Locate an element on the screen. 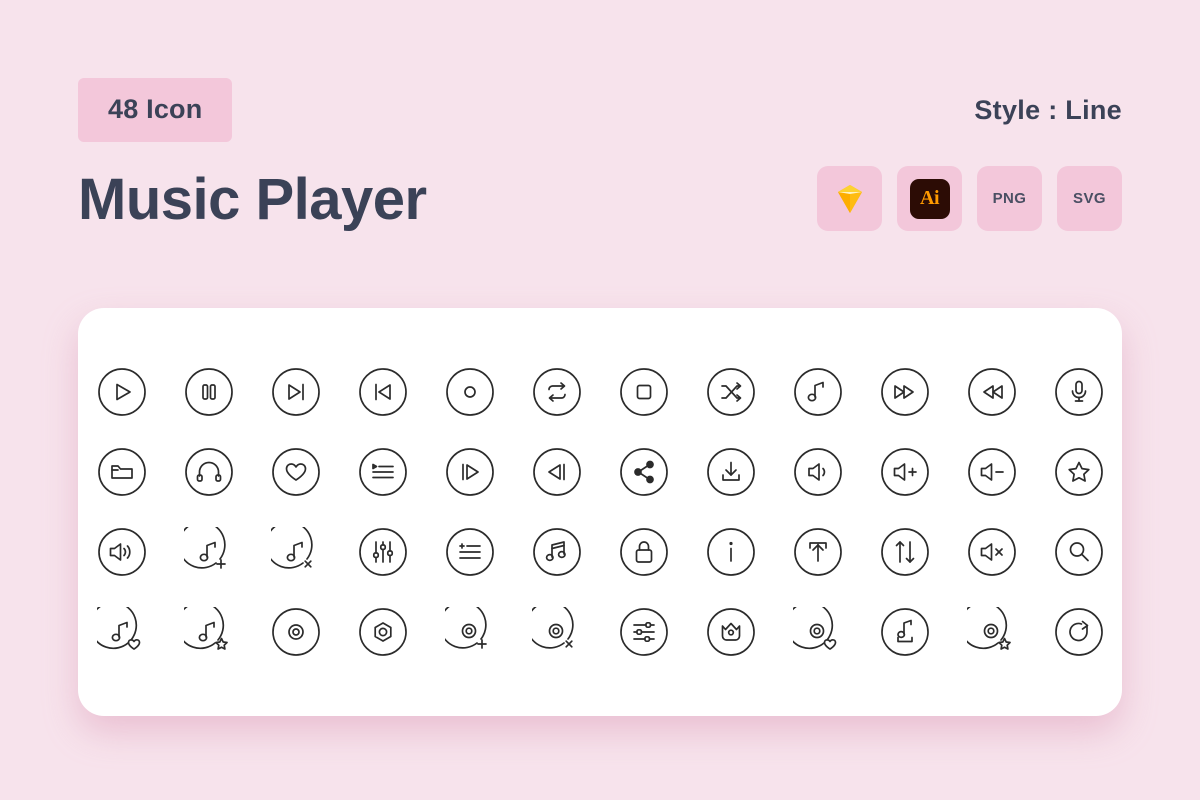  icon-count-badge: 48 Icon is located at coordinates (155, 110).